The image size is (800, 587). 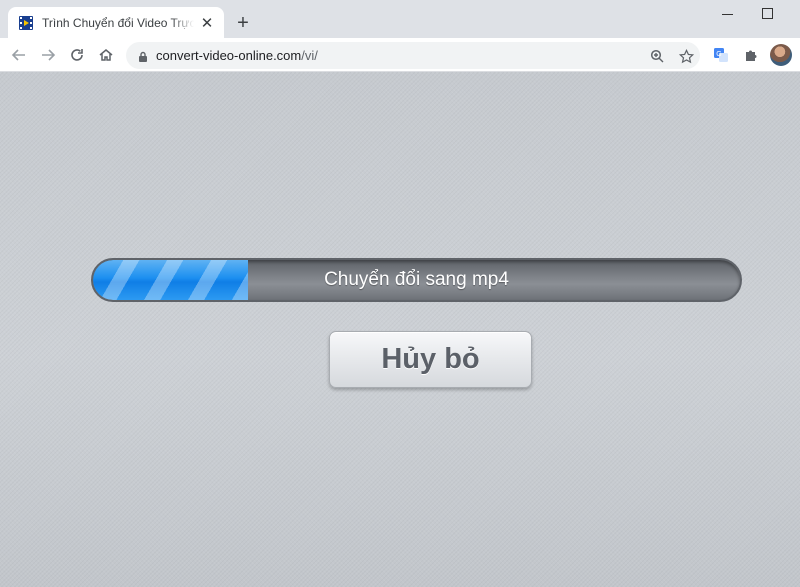 I want to click on browser-tab: Trình Chuyển đổi Video Trực tuyến ✕, so click(x=116, y=22).